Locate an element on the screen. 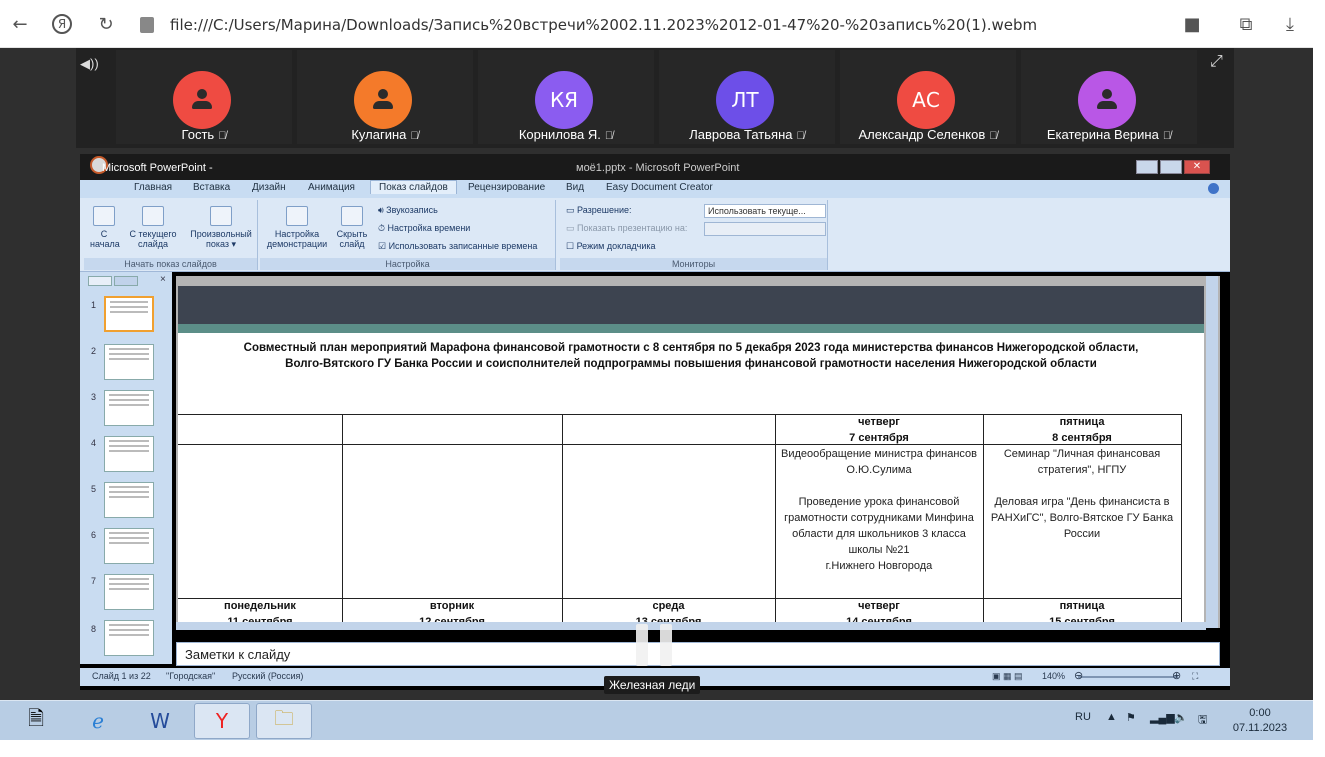 The height and width of the screenshot is (757, 1325). start-button: 🗎 is located at coordinates (36, 721).